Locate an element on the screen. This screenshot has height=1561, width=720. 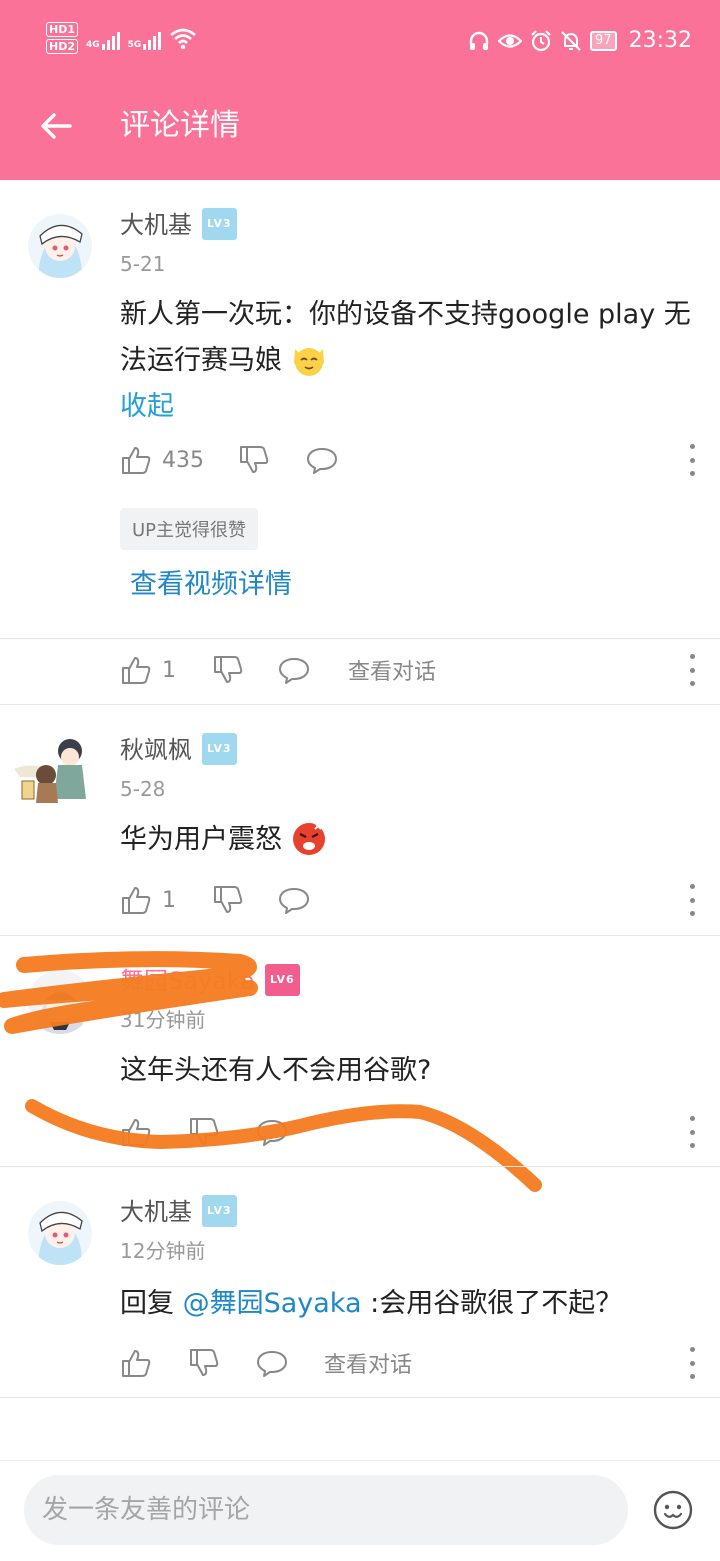
cat-emoji-icon is located at coordinates (308, 362).